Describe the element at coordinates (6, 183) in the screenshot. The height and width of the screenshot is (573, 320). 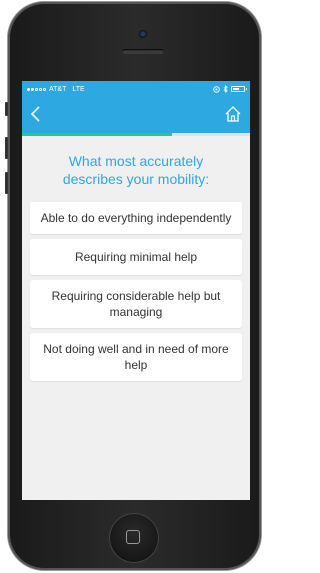
I see `volume-down-button` at that location.